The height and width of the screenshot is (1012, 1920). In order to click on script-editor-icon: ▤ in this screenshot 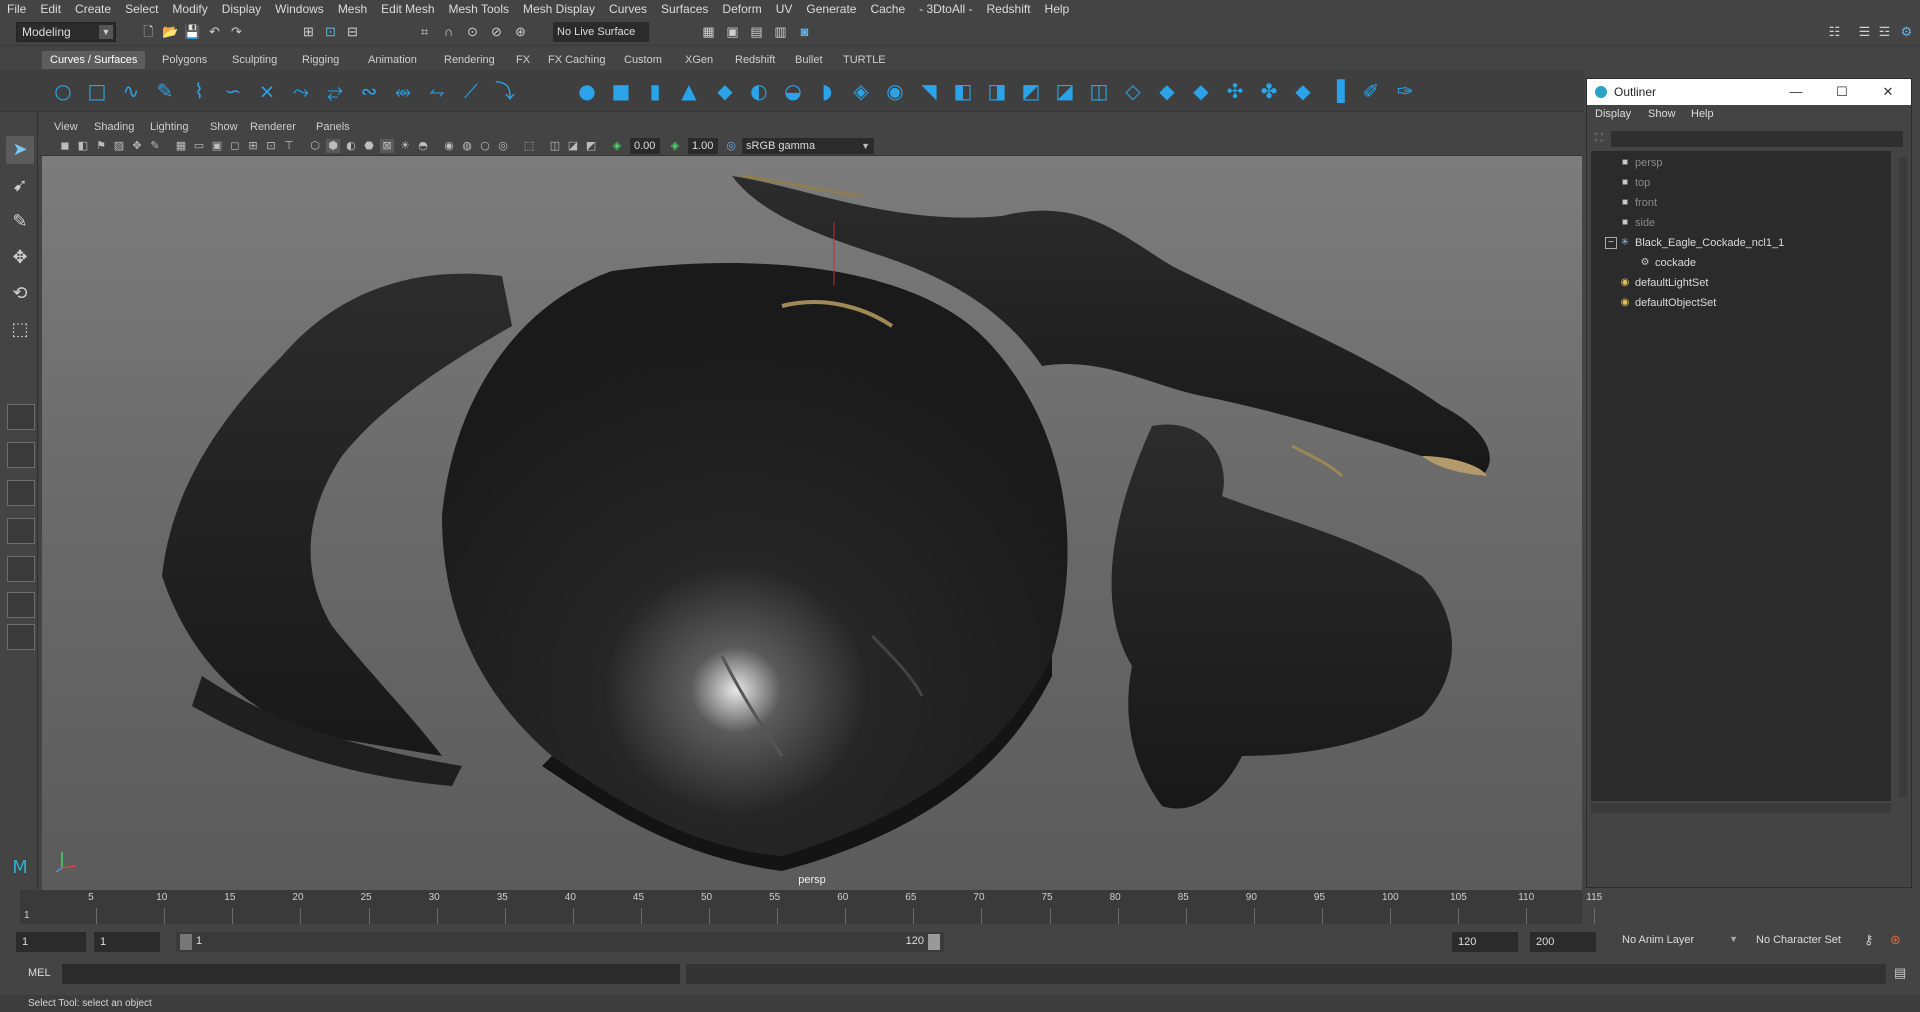, I will do `click(1900, 973)`.